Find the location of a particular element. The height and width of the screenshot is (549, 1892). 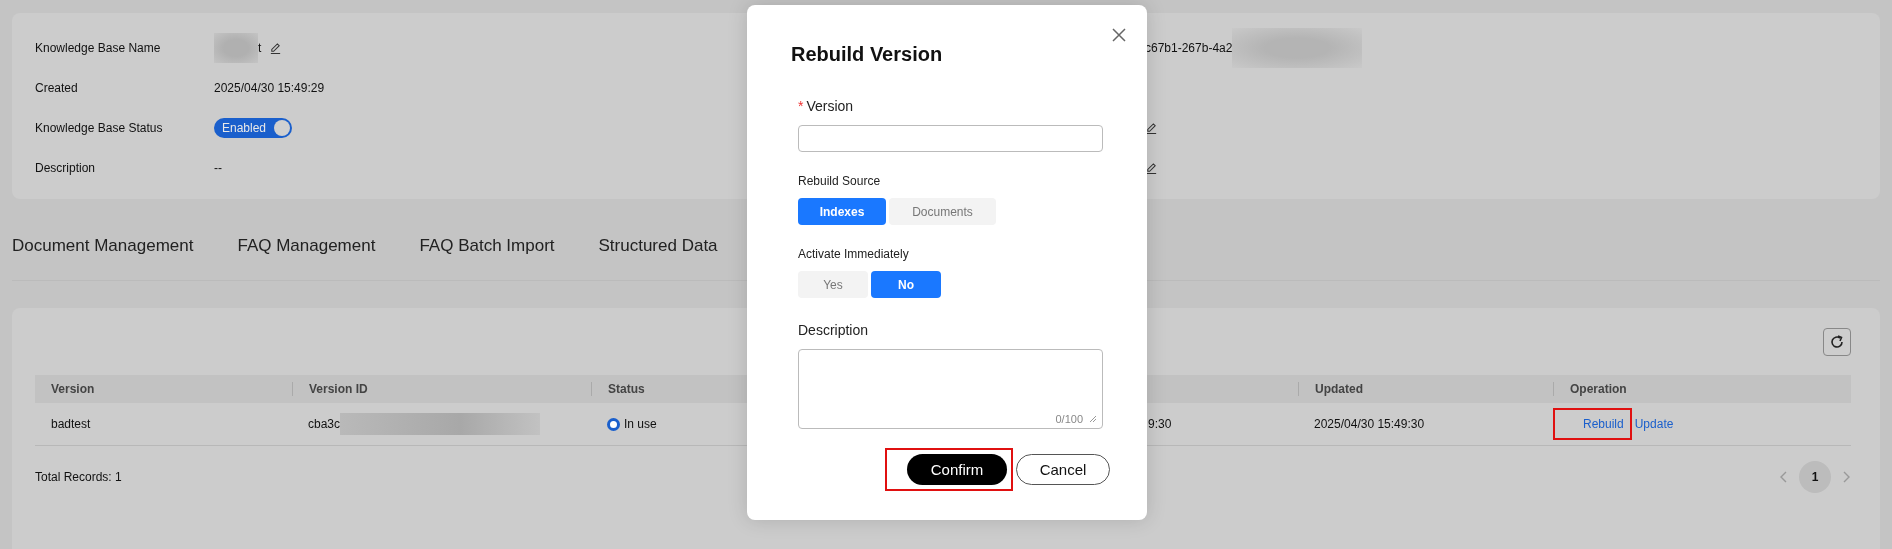

field-label: Created is located at coordinates (57, 88).